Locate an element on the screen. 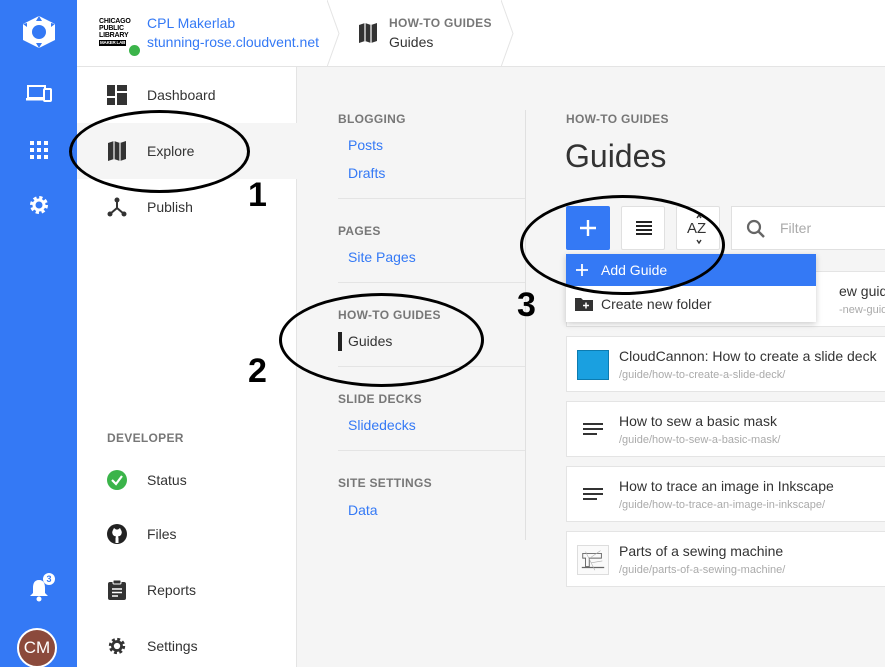  breadcrumb-page: Guides is located at coordinates (411, 42).